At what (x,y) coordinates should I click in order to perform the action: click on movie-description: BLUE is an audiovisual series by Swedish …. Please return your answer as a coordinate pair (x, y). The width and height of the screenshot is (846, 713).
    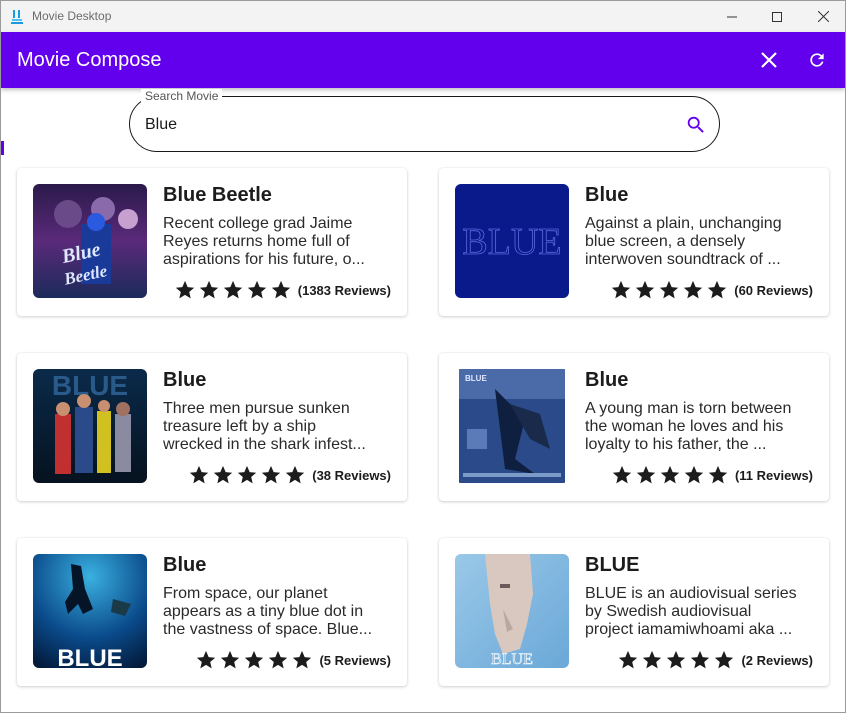
    Looking at the image, I should click on (691, 611).